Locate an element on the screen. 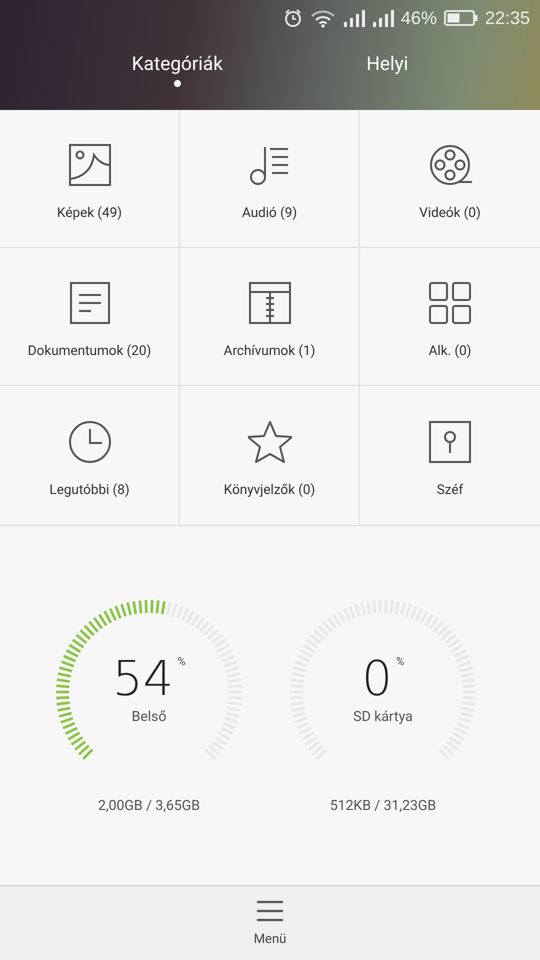  document-icon is located at coordinates (90, 302).